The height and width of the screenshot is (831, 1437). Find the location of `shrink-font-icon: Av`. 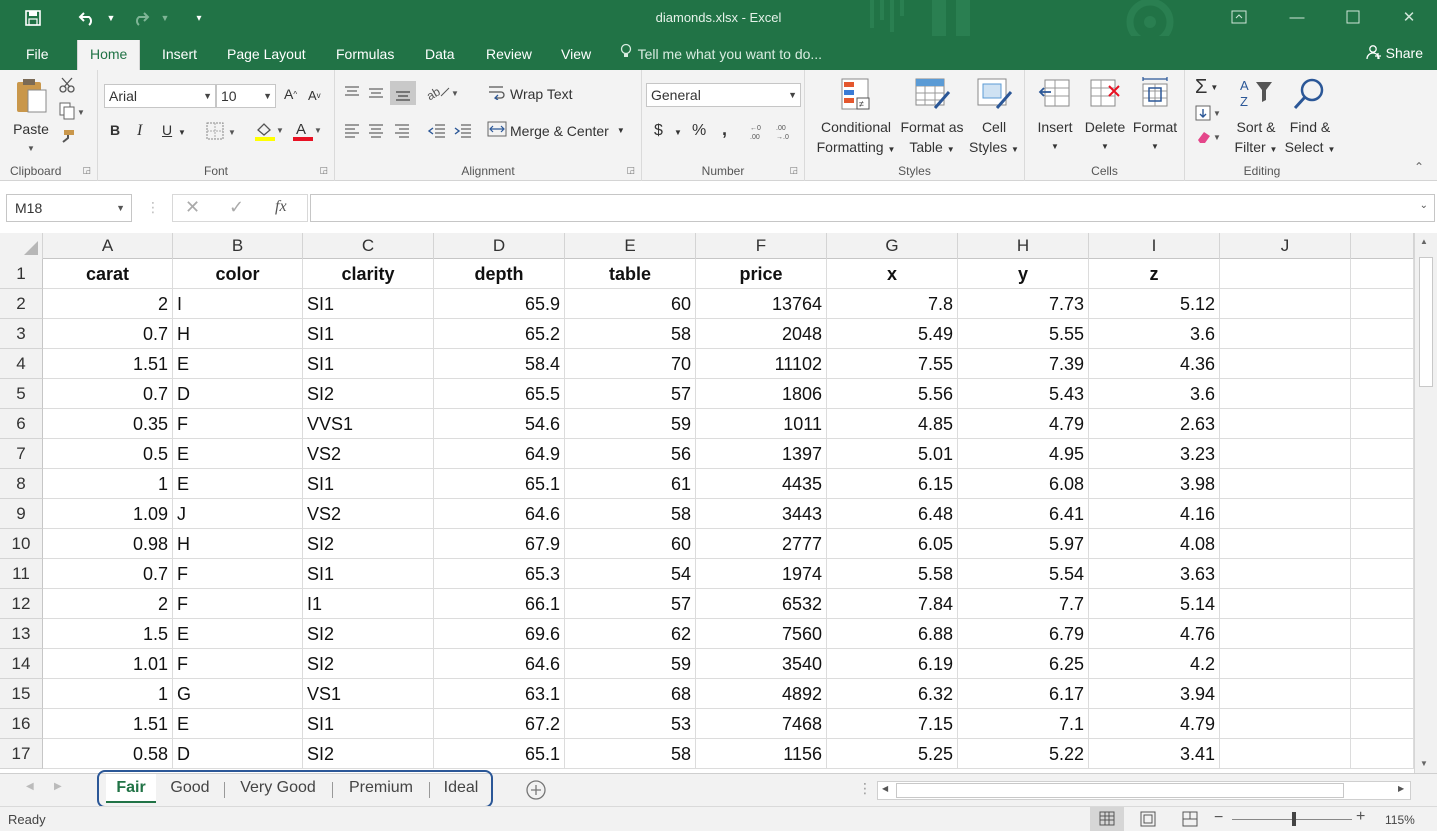

shrink-font-icon: Av is located at coordinates (314, 95).